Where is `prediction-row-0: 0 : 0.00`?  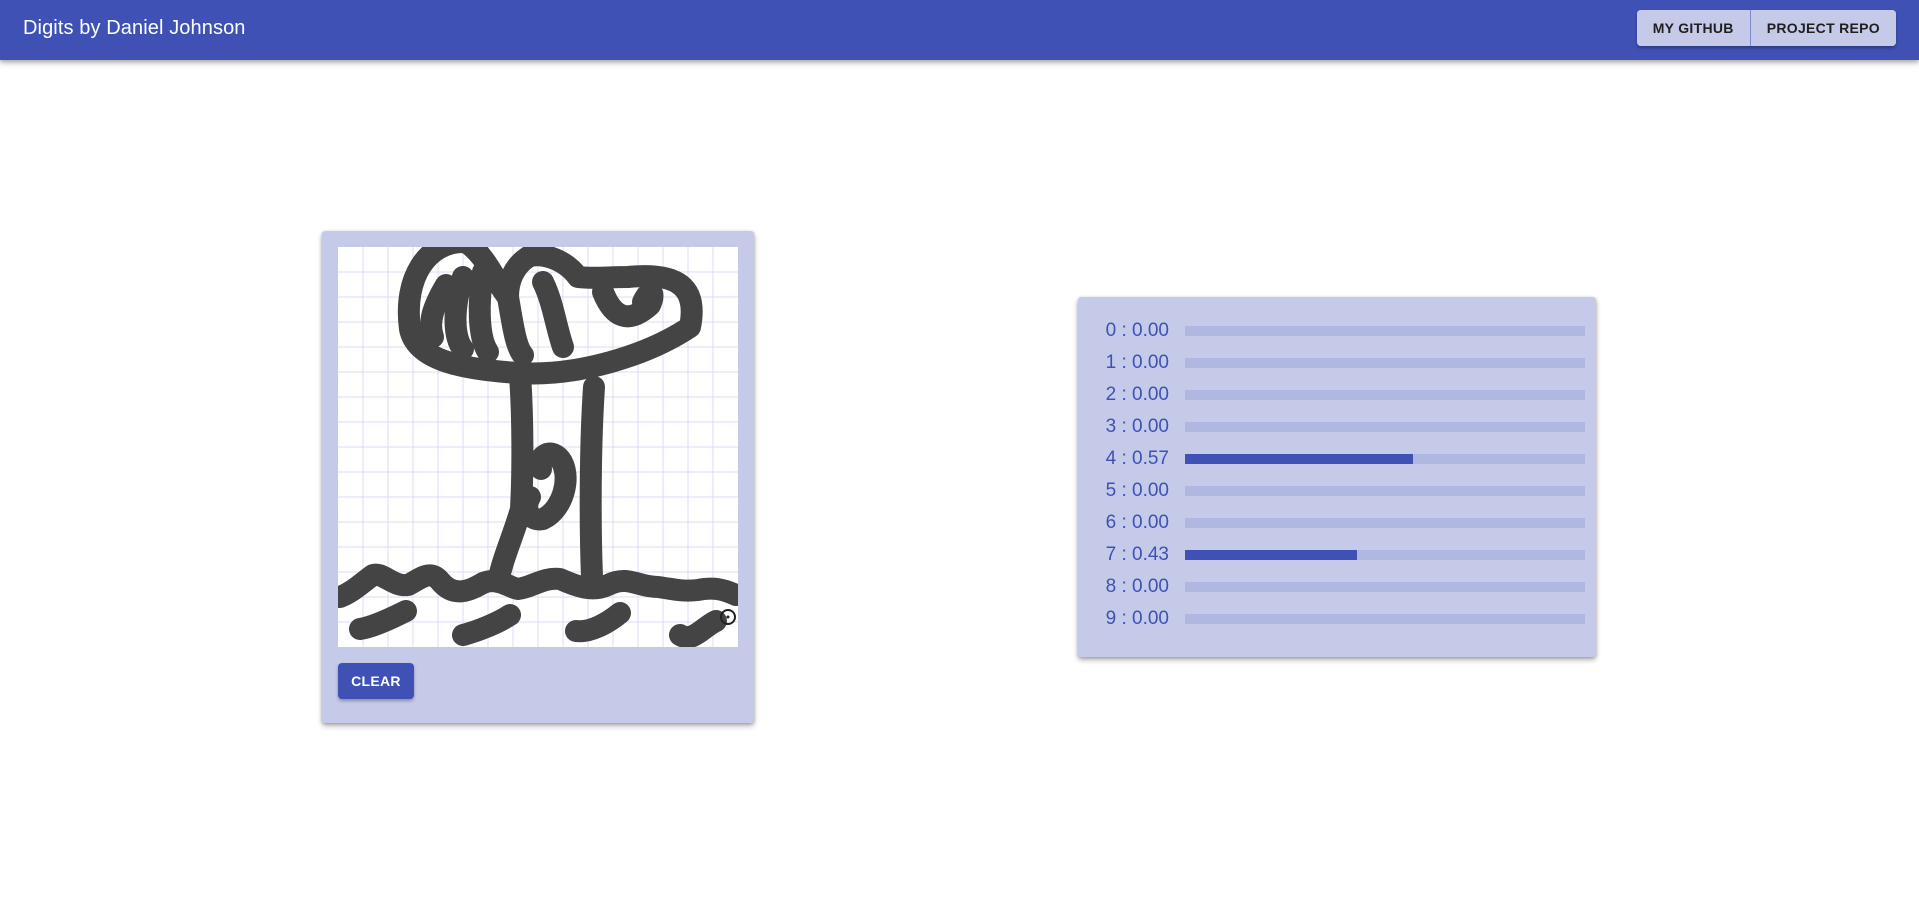 prediction-row-0: 0 : 0.00 is located at coordinates (1339, 331).